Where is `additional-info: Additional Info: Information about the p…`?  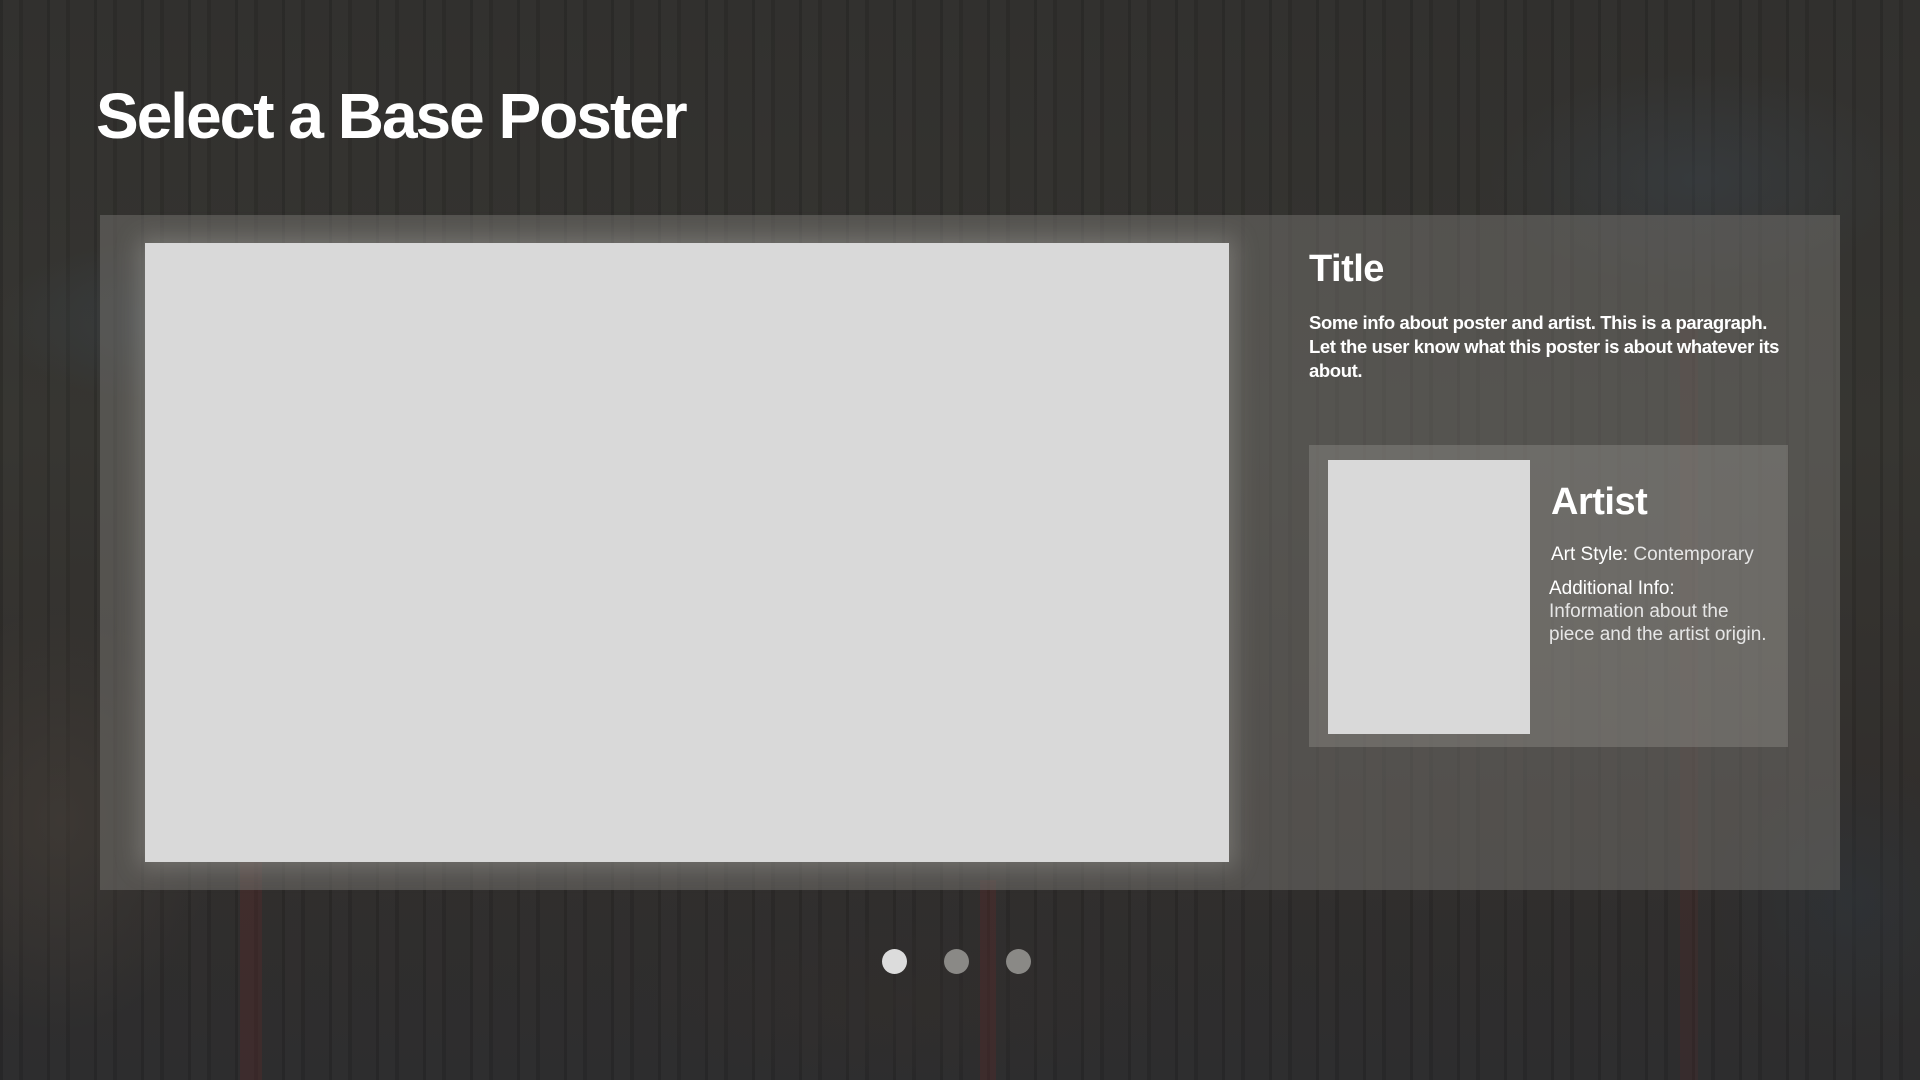
additional-info: Additional Info: Information about the p… is located at coordinates (1662, 611).